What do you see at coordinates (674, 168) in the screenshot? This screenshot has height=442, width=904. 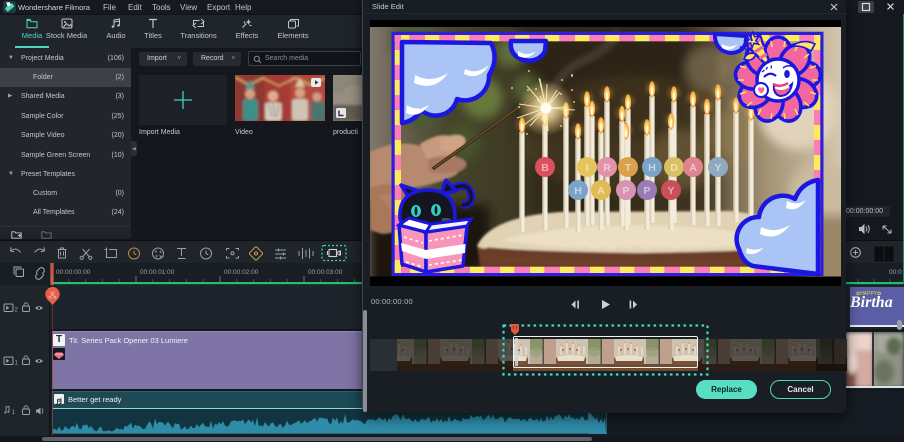 I see `svg-text: D` at bounding box center [674, 168].